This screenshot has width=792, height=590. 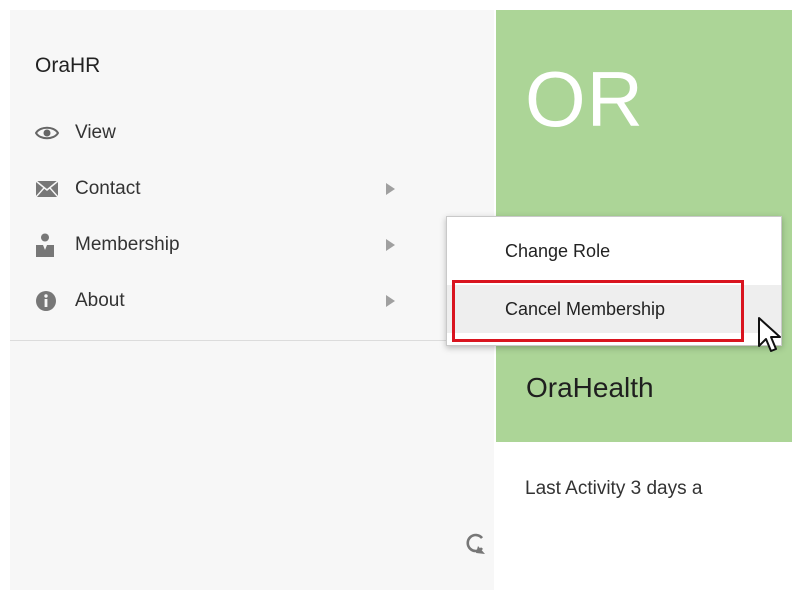 What do you see at coordinates (476, 544) in the screenshot?
I see `refresh-icon` at bounding box center [476, 544].